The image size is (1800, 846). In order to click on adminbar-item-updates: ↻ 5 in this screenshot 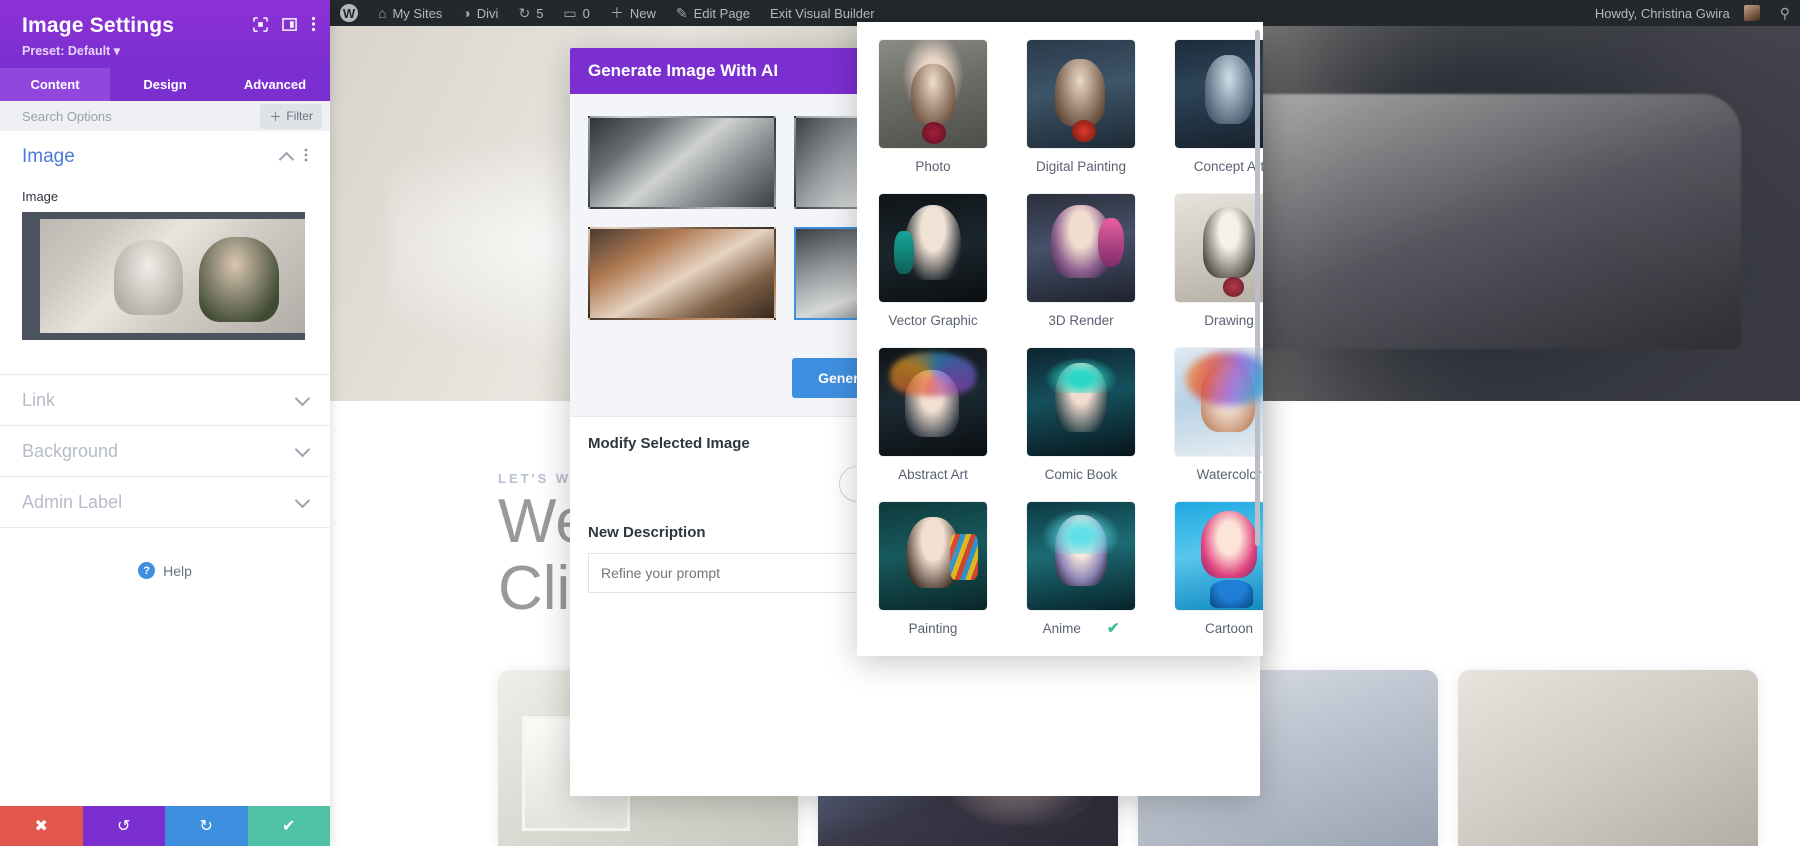, I will do `click(530, 13)`.